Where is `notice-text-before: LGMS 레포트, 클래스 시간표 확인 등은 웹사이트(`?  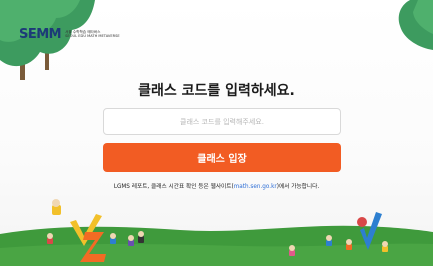 notice-text-before: LGMS 레포트, 클래스 시간표 확인 등은 웹사이트( is located at coordinates (173, 187).